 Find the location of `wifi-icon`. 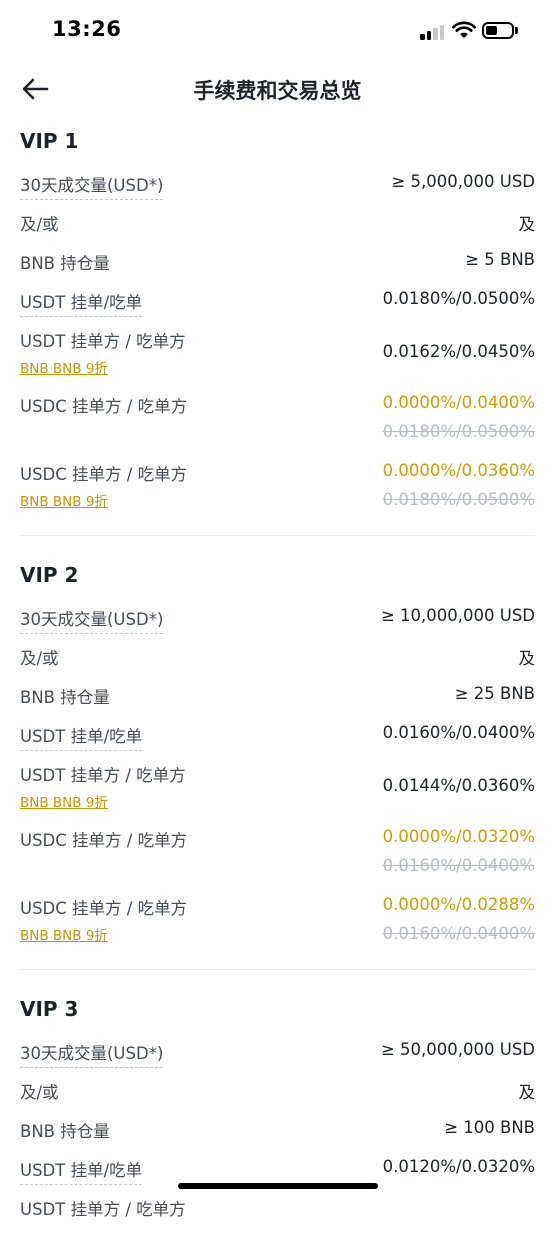

wifi-icon is located at coordinates (464, 29).